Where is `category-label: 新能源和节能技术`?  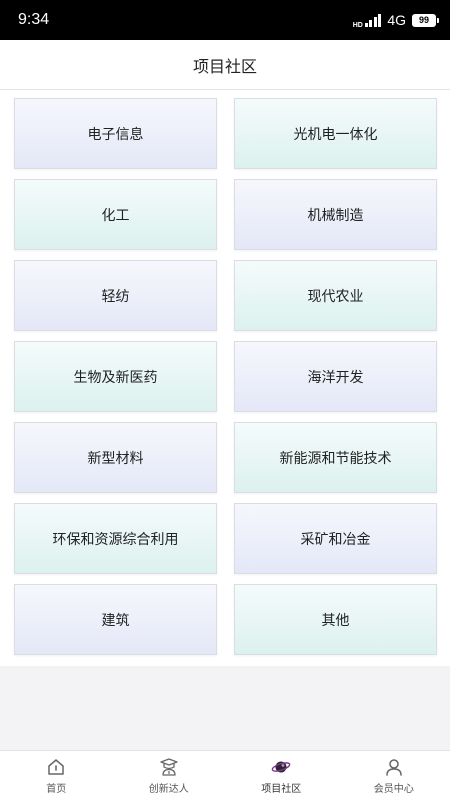 category-label: 新能源和节能技术 is located at coordinates (335, 458).